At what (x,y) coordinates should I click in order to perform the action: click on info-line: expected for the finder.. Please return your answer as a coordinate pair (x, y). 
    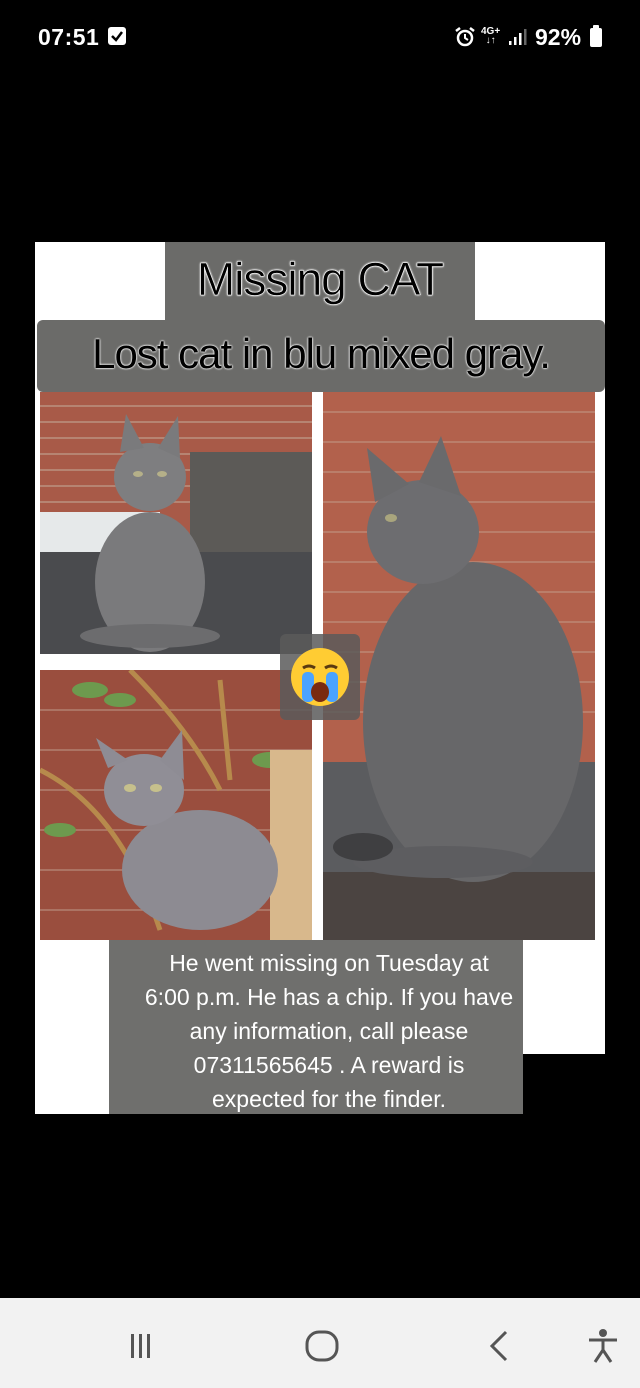
    Looking at the image, I should click on (329, 1099).